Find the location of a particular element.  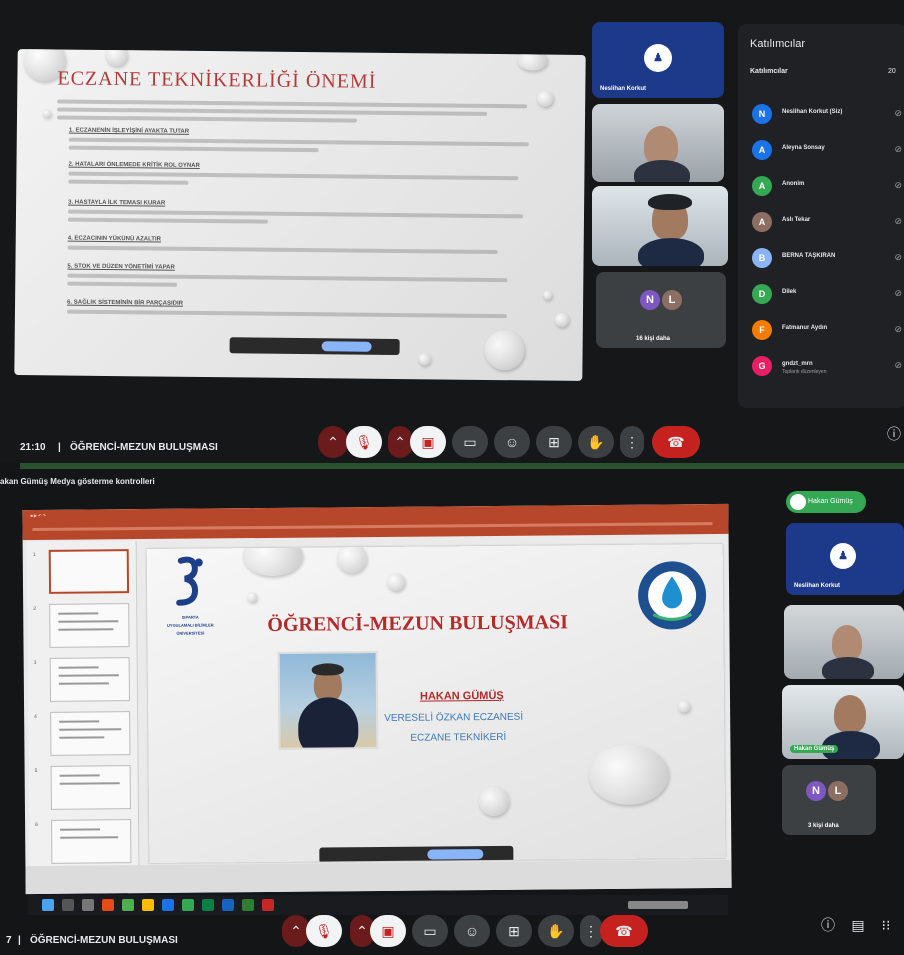

university-name: UYGULAMALI BİLİMLER is located at coordinates (190, 625).